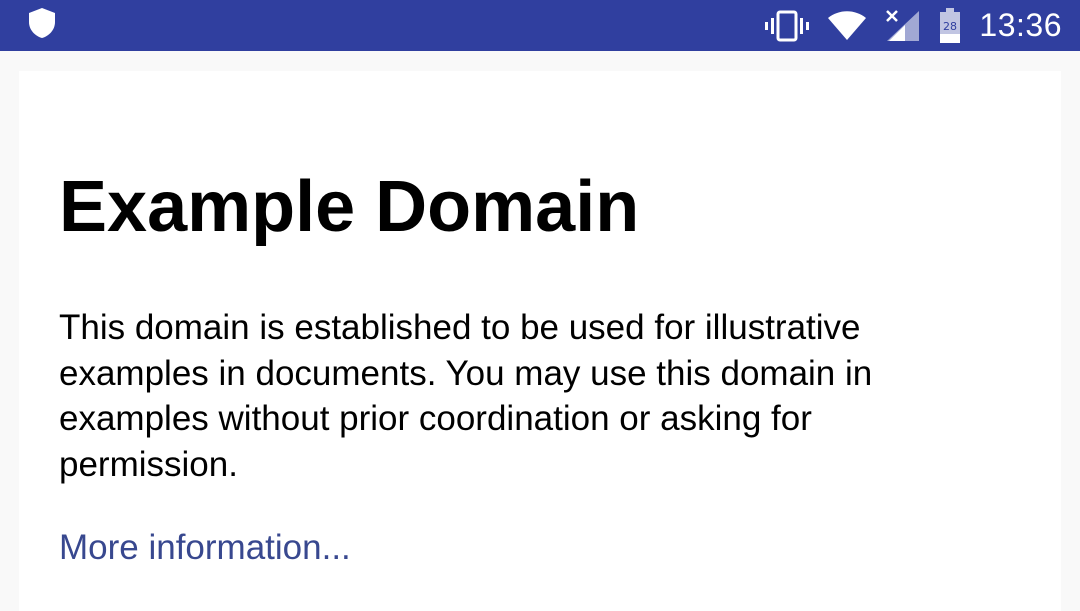  Describe the element at coordinates (349, 207) in the screenshot. I see `page-title: Example Domain` at that location.